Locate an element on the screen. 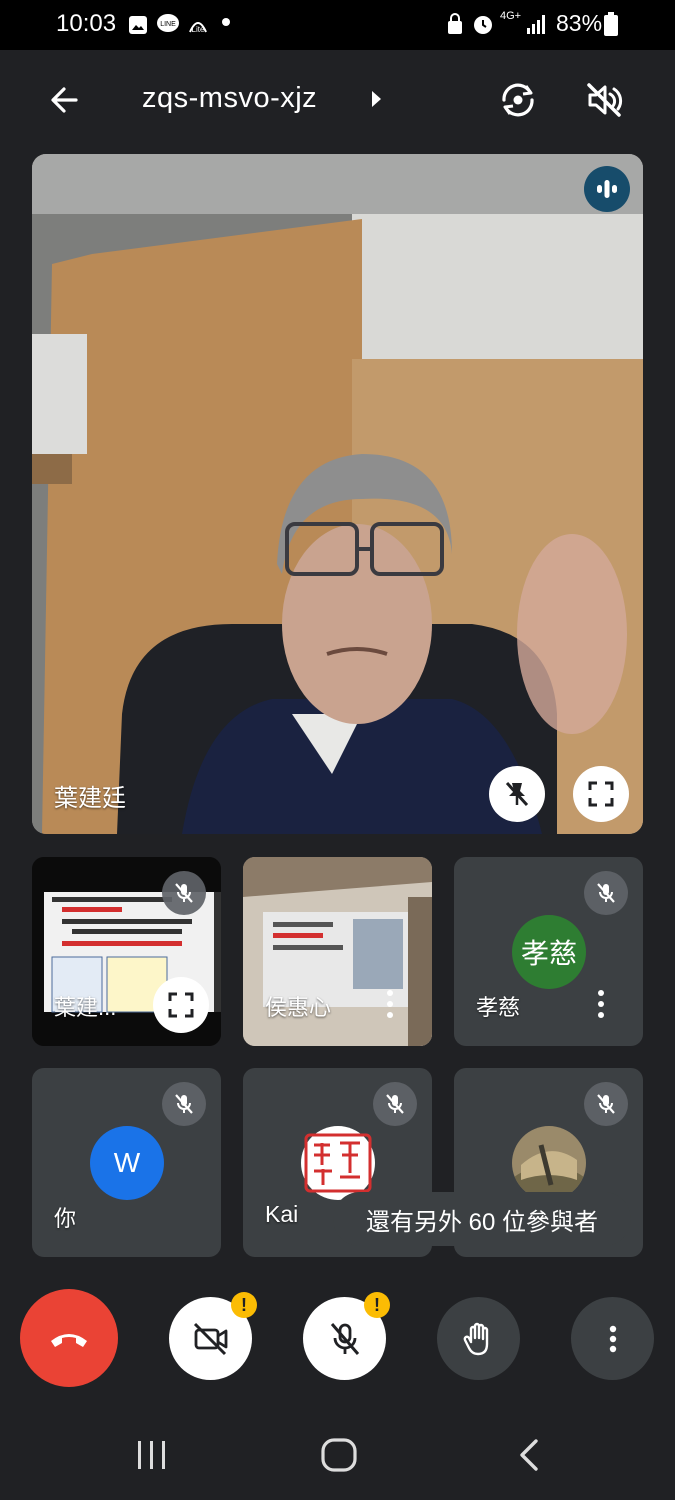 This screenshot has width=675, height=1500. system-navigation-bar is located at coordinates (337, 1455).